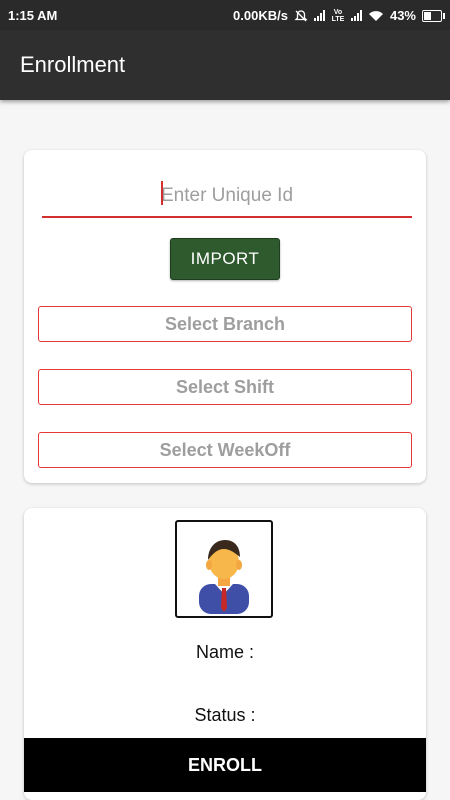  I want to click on network-speed: 0.00KB/s, so click(260, 15).